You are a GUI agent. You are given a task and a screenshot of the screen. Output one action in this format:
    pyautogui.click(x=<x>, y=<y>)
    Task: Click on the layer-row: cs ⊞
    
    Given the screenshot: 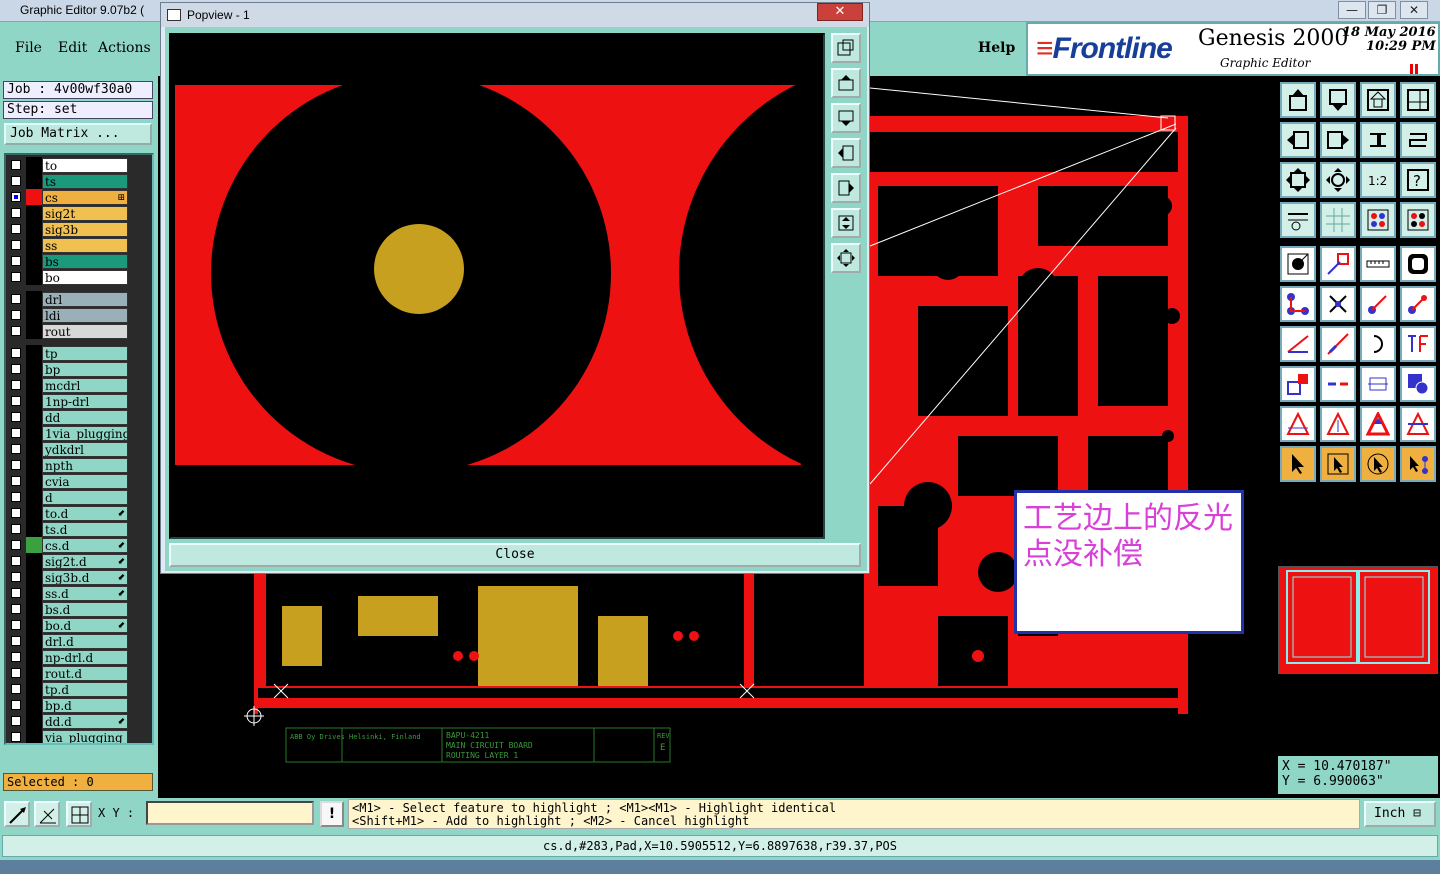 What is the action you would take?
    pyautogui.click(x=79, y=197)
    